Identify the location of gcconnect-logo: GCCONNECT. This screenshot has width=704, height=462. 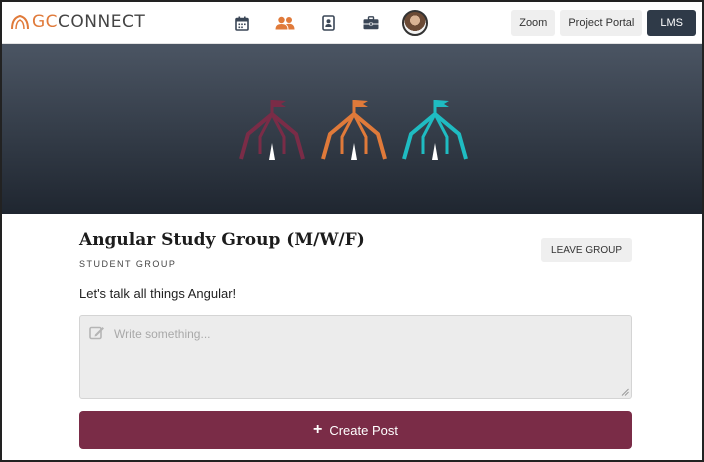
(77, 22).